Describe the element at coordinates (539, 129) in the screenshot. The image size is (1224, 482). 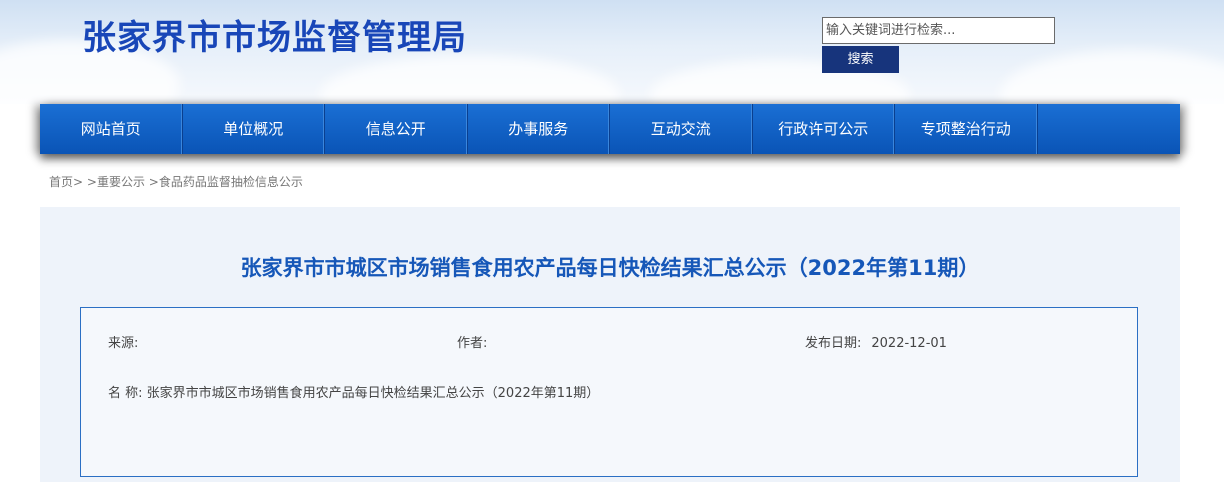
I see `nav-item-services: 办事服务` at that location.